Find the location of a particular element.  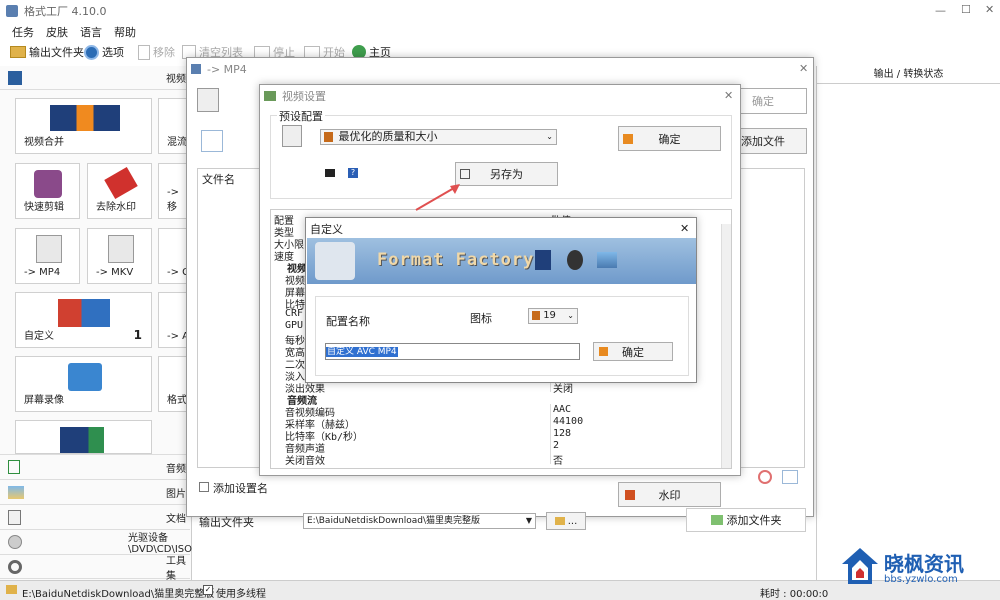

audio-stream-group: 音频流 is located at coordinates (500, 399).